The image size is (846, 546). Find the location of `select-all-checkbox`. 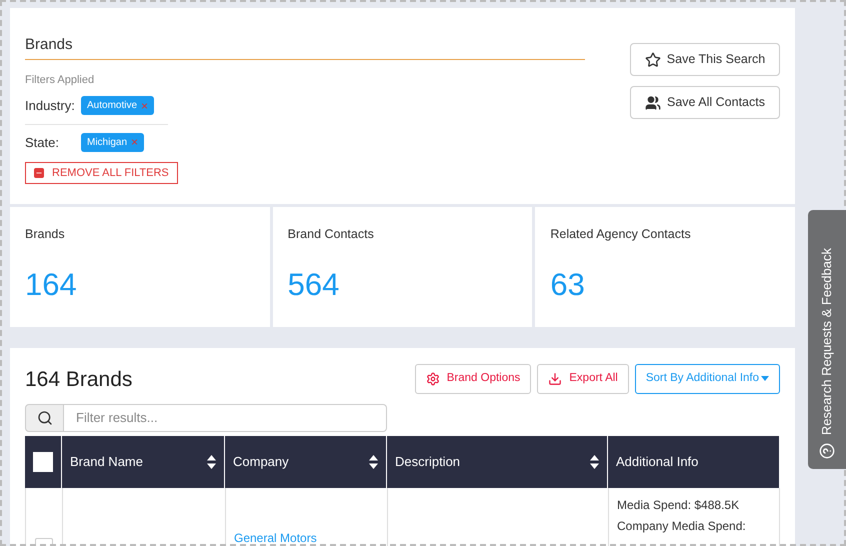

select-all-checkbox is located at coordinates (43, 462).